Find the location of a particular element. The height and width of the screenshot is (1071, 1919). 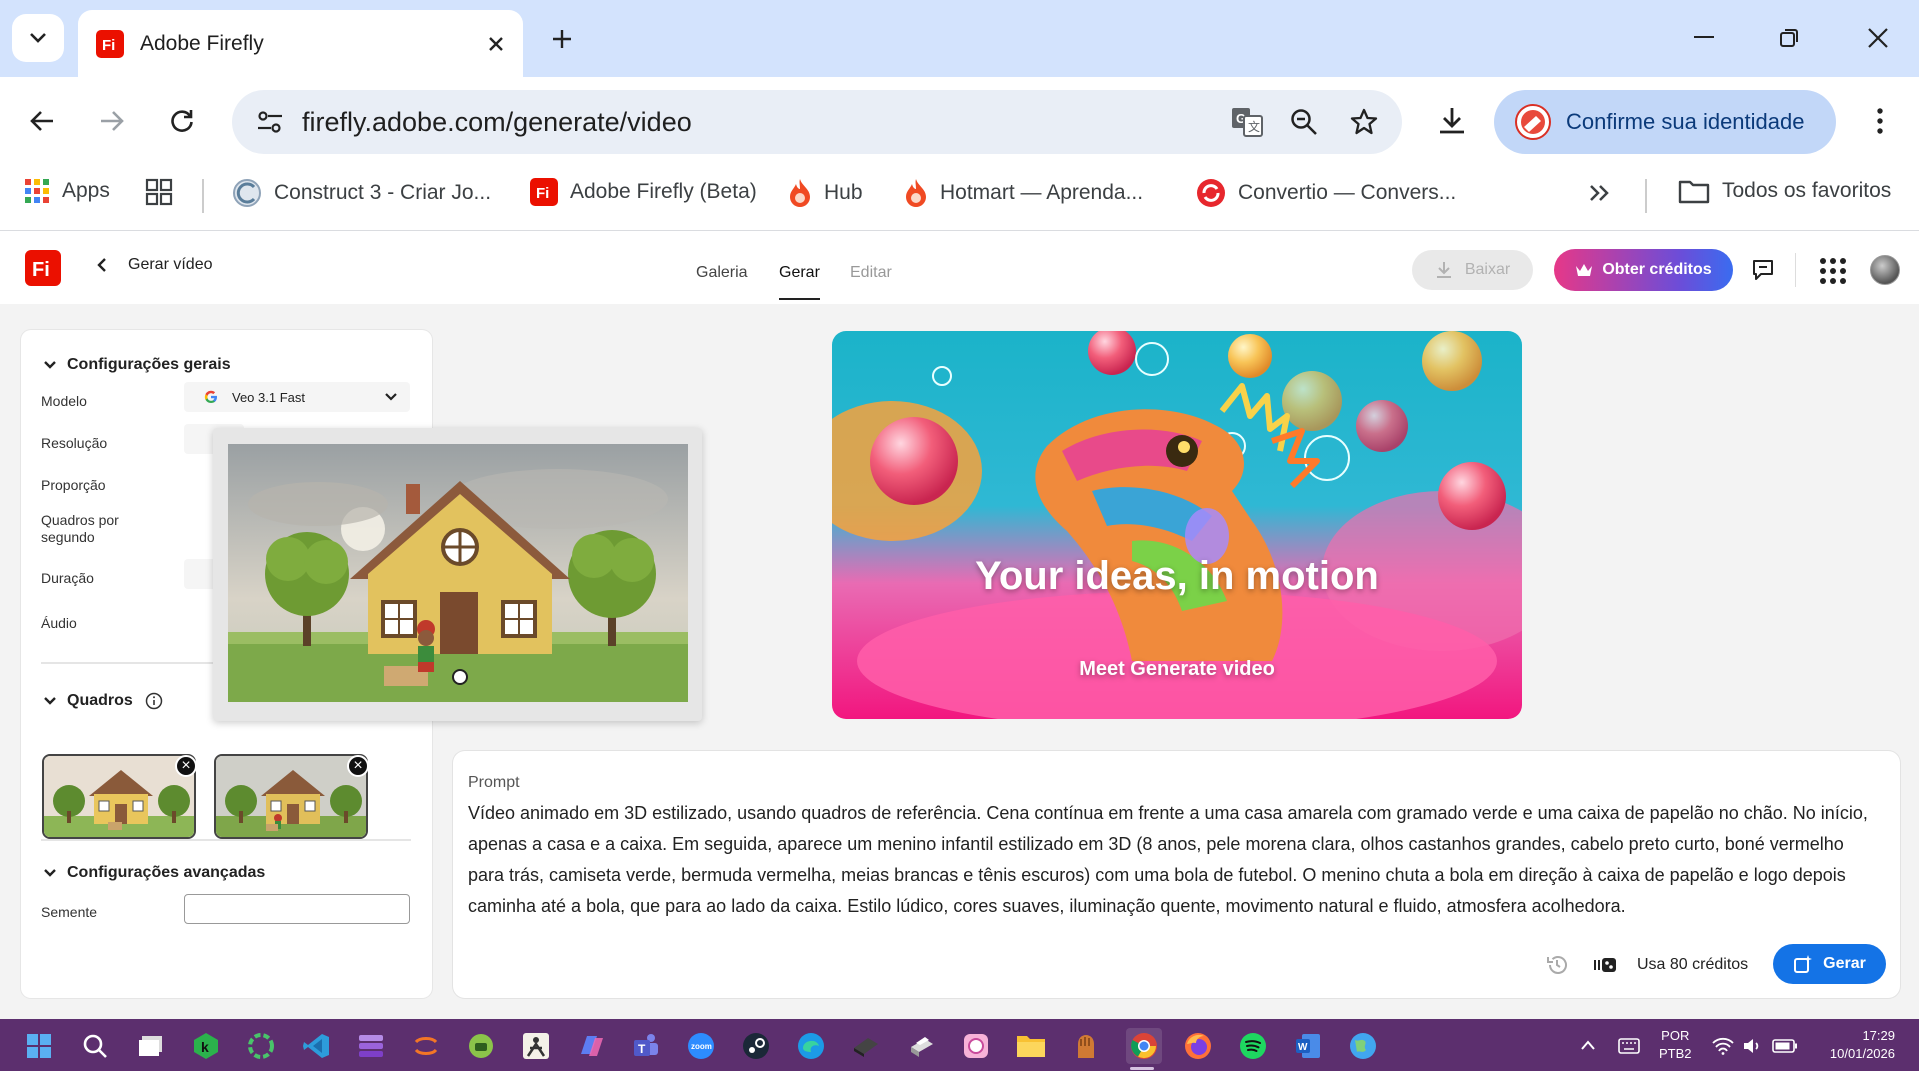

history-icon is located at coordinates (1557, 965).